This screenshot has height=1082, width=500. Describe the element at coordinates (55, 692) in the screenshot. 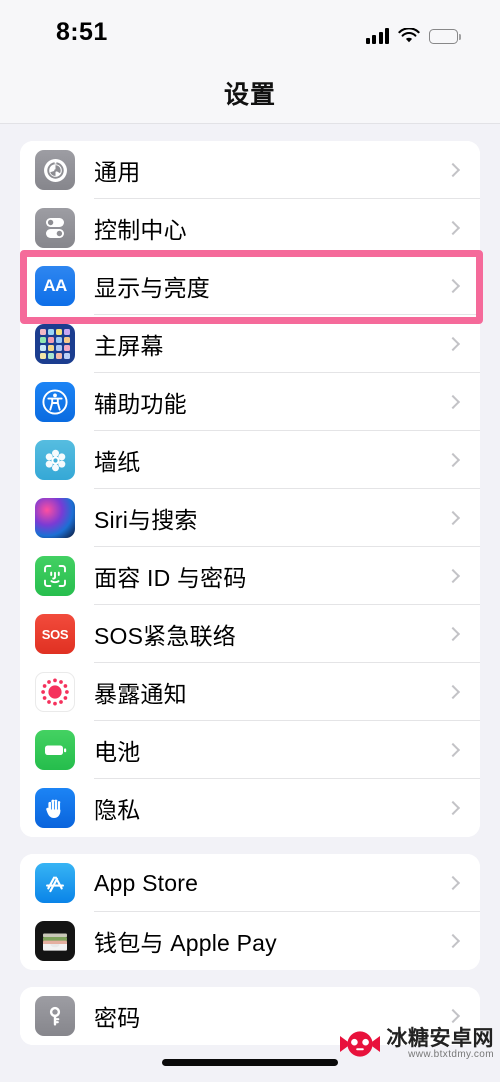

I see `exposure-notification-icon` at that location.